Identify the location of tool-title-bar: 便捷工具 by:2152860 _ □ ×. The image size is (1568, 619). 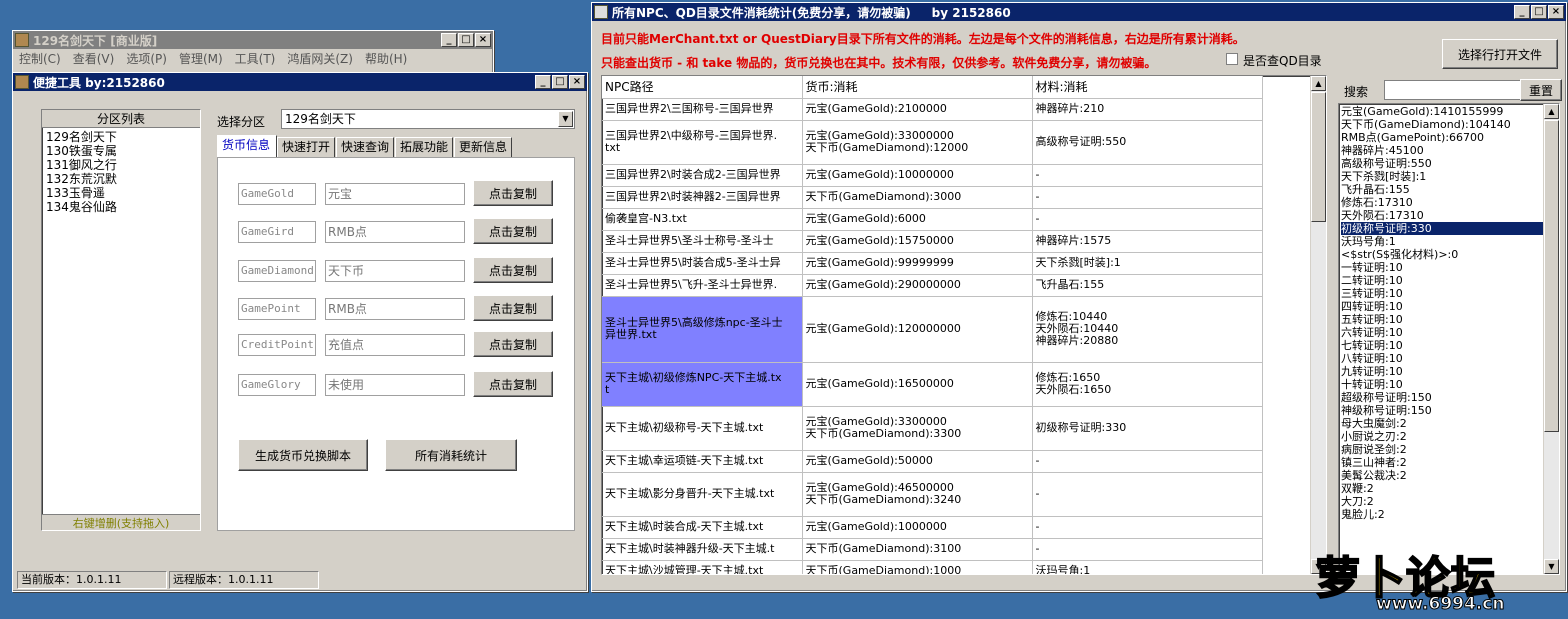
(300, 82).